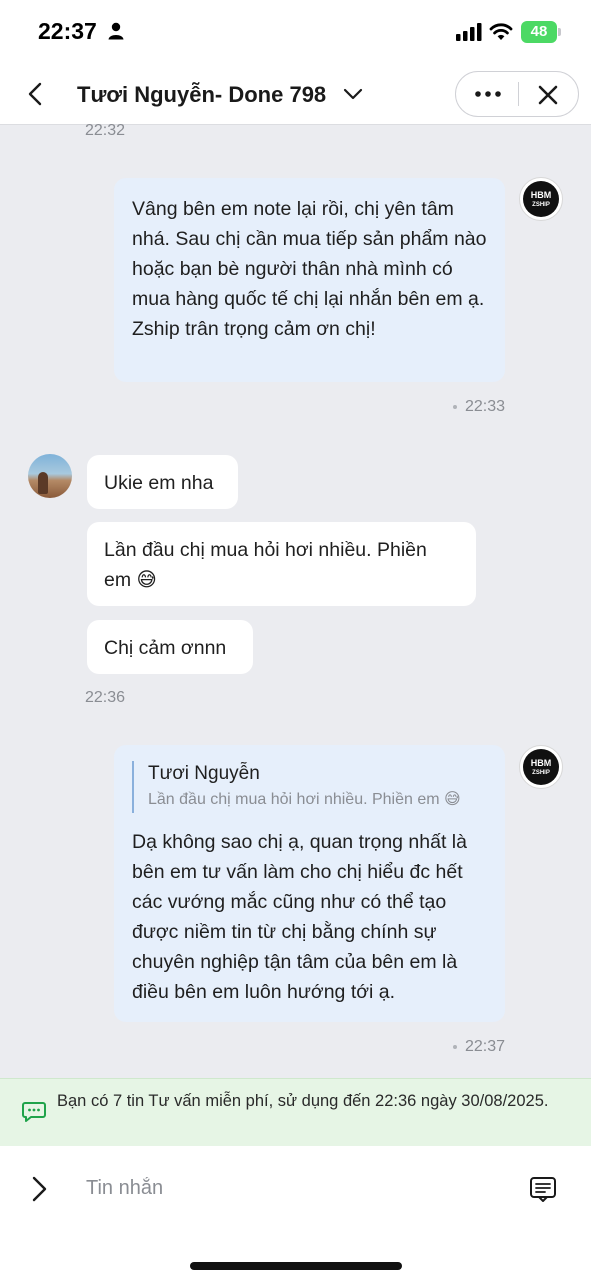 The width and height of the screenshot is (591, 1280). Describe the element at coordinates (39, 1189) in the screenshot. I see `chevron-right-icon` at that location.